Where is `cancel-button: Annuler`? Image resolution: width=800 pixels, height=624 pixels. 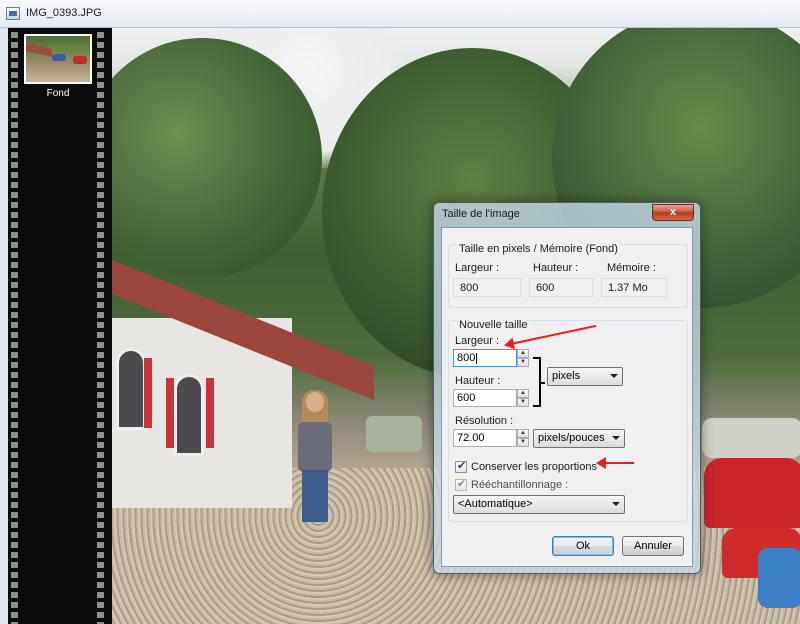 cancel-button: Annuler is located at coordinates (653, 546).